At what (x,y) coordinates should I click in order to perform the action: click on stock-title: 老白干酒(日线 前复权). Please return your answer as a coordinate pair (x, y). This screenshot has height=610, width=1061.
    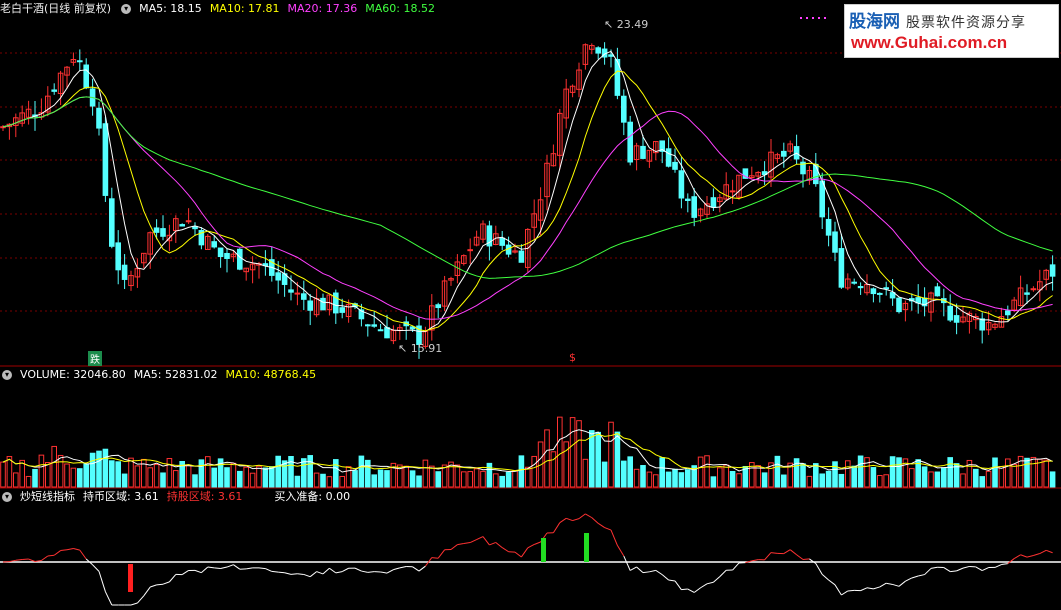
    Looking at the image, I should click on (55, 8).